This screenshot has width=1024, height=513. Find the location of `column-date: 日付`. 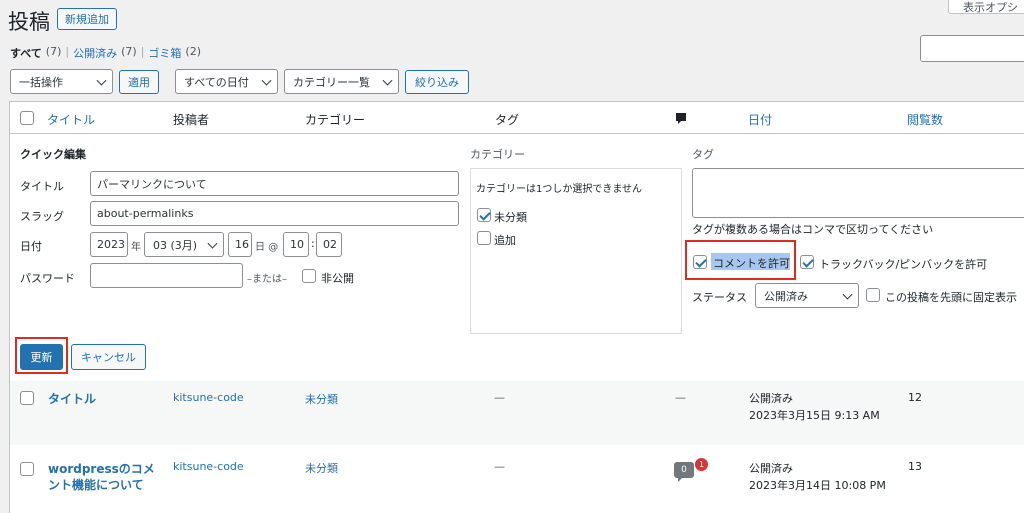

column-date: 日付 is located at coordinates (760, 119).